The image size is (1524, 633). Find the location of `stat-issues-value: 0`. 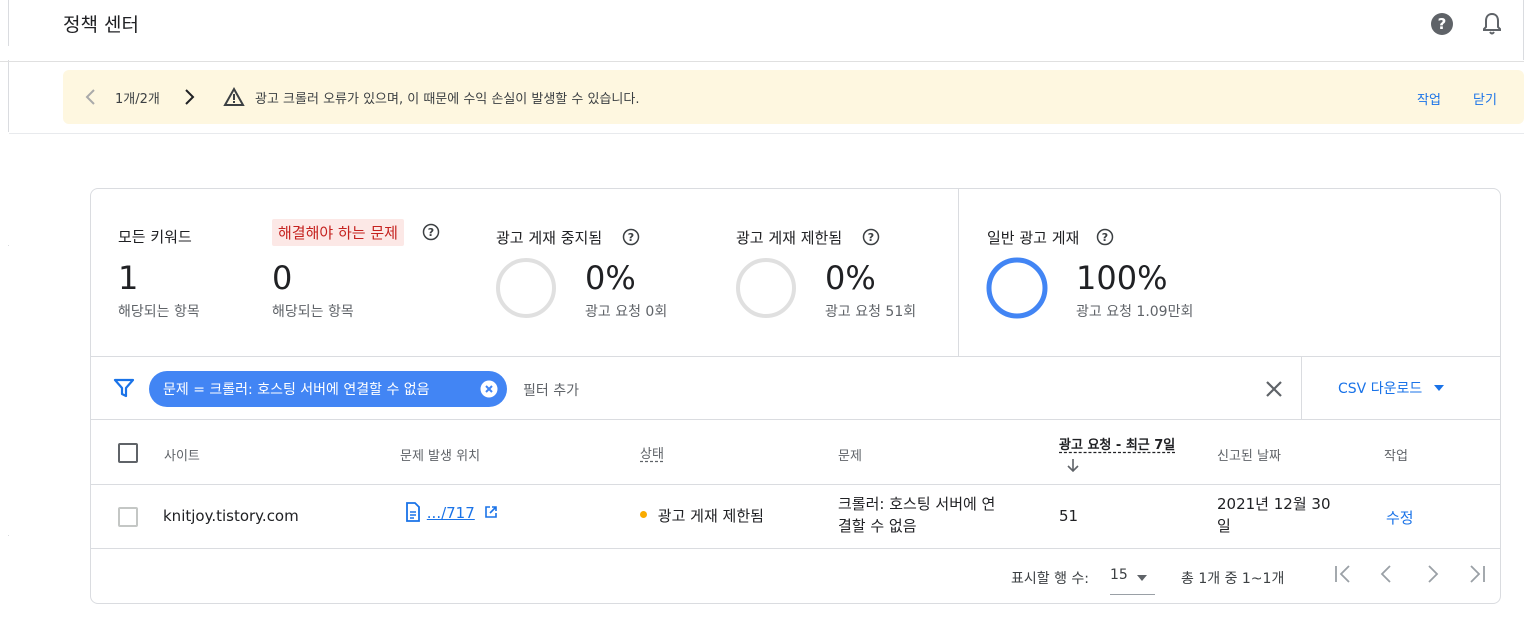

stat-issues-value: 0 is located at coordinates (282, 278).